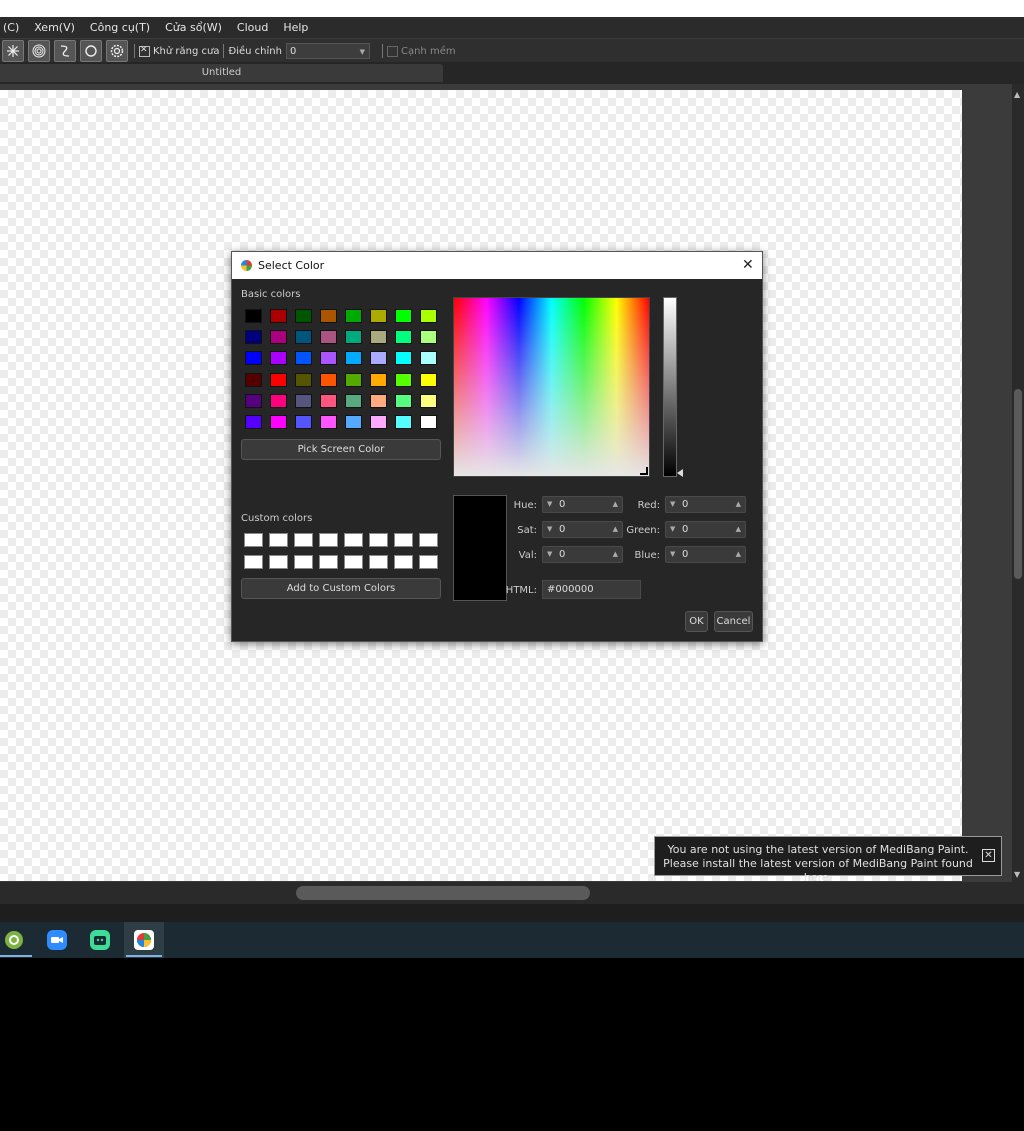 Image resolution: width=1024 pixels, height=1131 pixels. I want to click on ok-button: OK, so click(696, 621).